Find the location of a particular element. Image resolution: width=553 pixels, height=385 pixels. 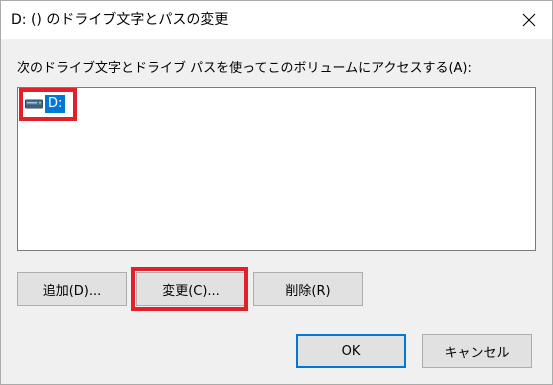

drive-letter-label: D: is located at coordinates (55, 104).